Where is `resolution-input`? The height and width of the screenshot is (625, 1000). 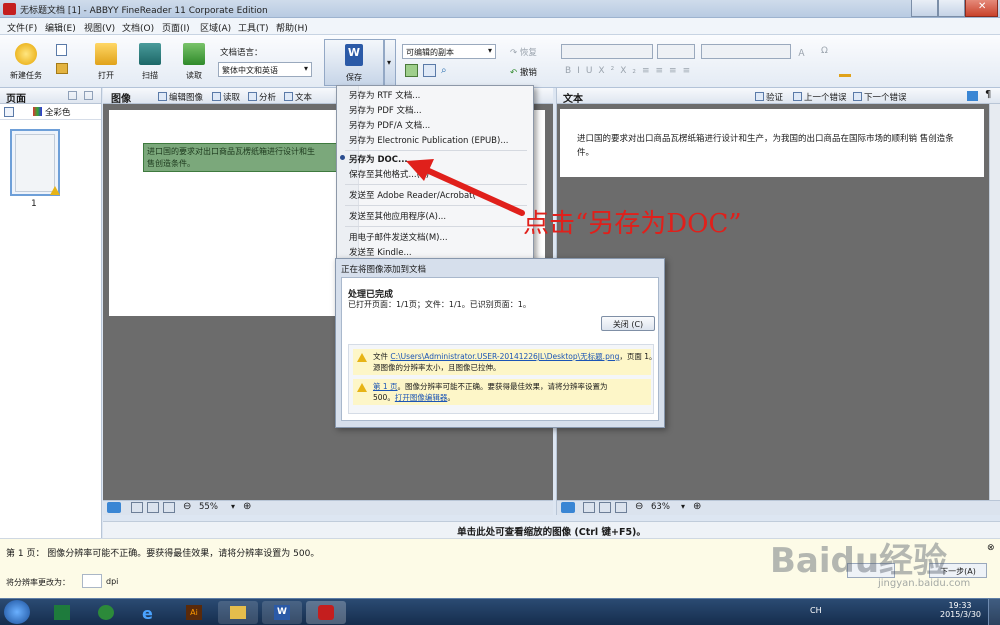
resolution-input is located at coordinates (92, 581).